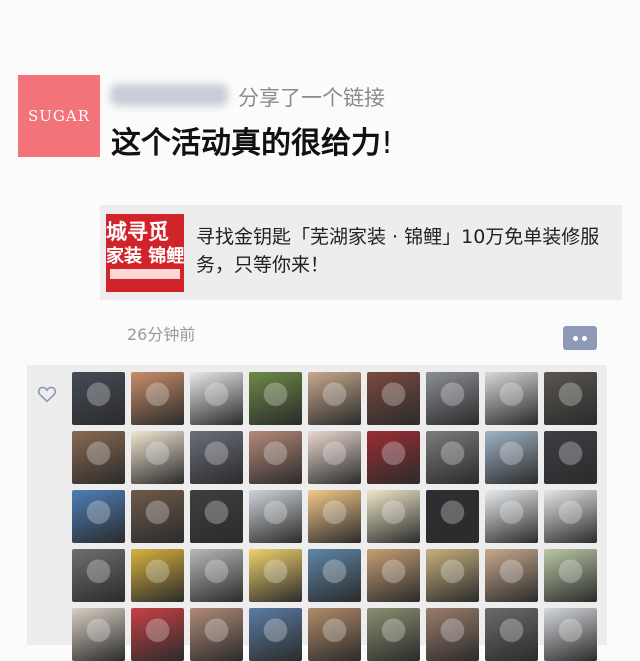 This screenshot has height=661, width=640. Describe the element at coordinates (169, 95) in the screenshot. I see `blurred-username` at that location.